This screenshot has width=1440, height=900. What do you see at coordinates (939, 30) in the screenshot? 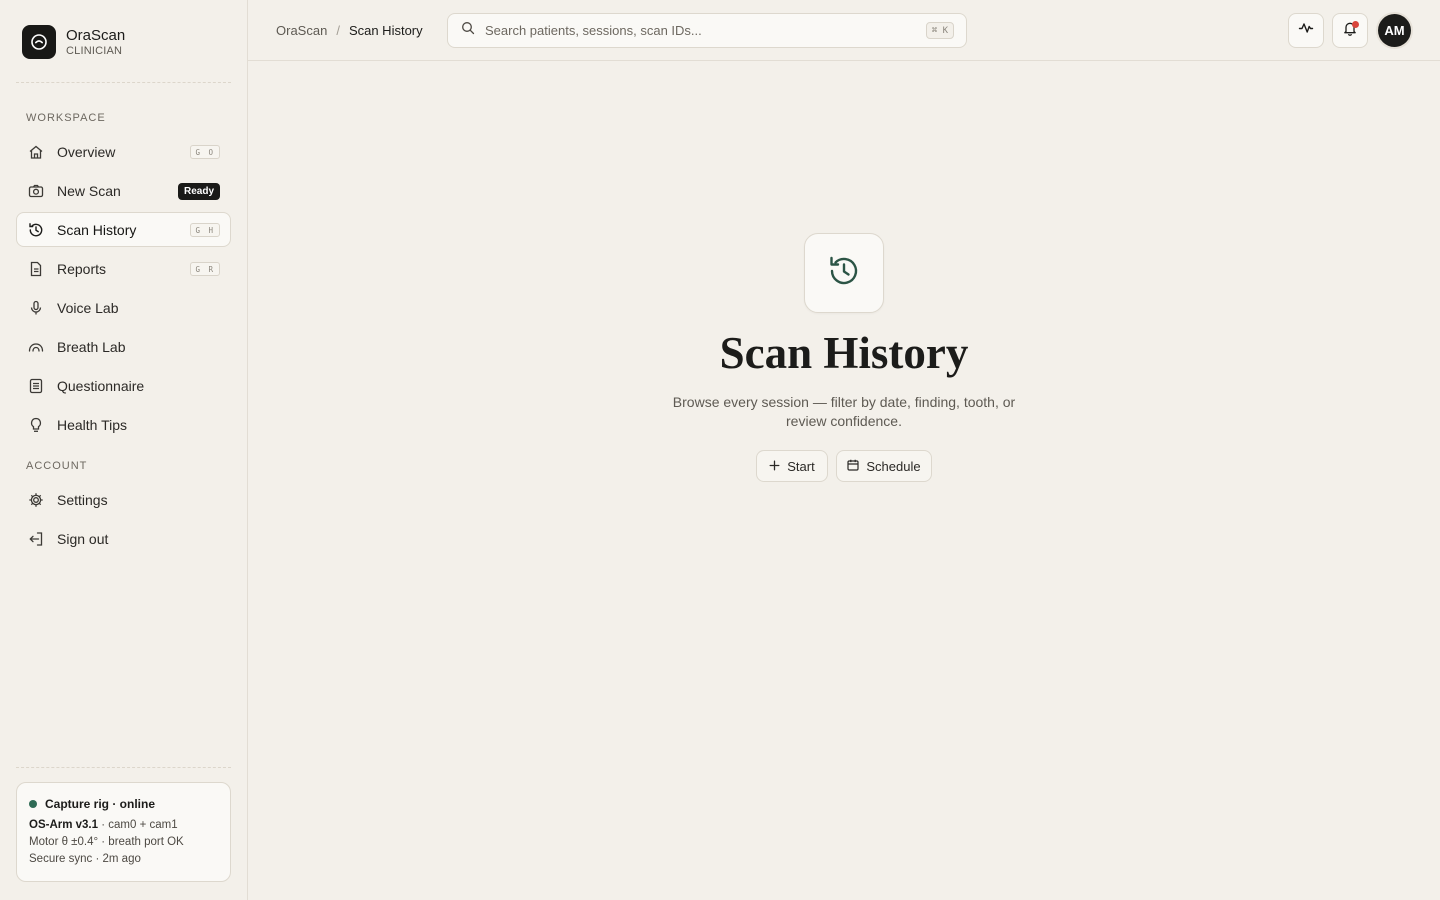
I see `search-shortcut-hint: ⌘ K` at bounding box center [939, 30].